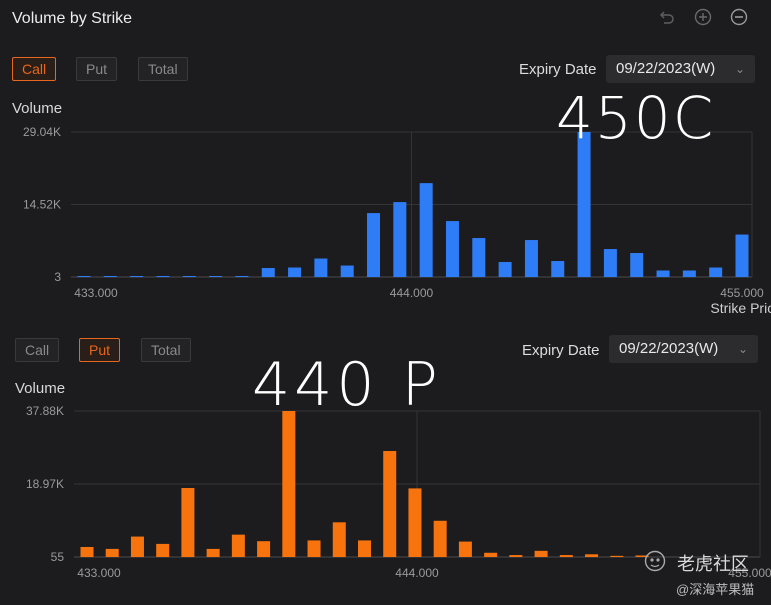  What do you see at coordinates (45, 484) in the screenshot?
I see `y-tick-label: 18.97K` at bounding box center [45, 484].